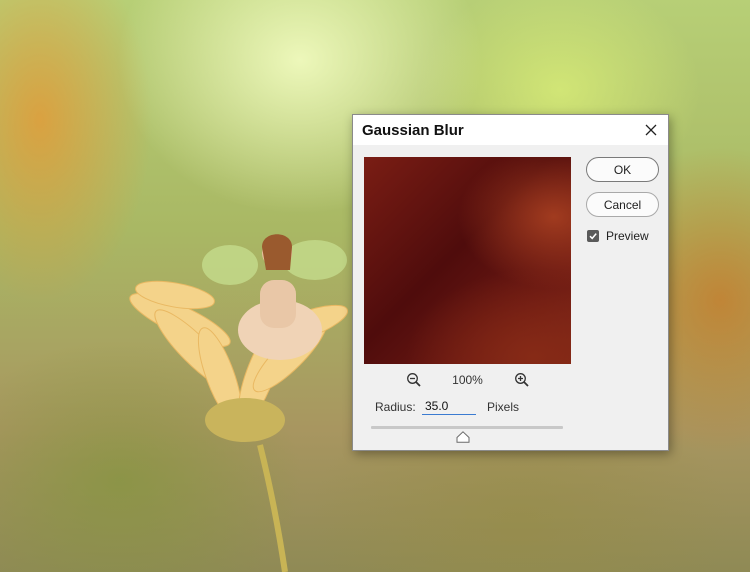 The image size is (750, 572). Describe the element at coordinates (467, 427) in the screenshot. I see `radius-slider-track` at that location.